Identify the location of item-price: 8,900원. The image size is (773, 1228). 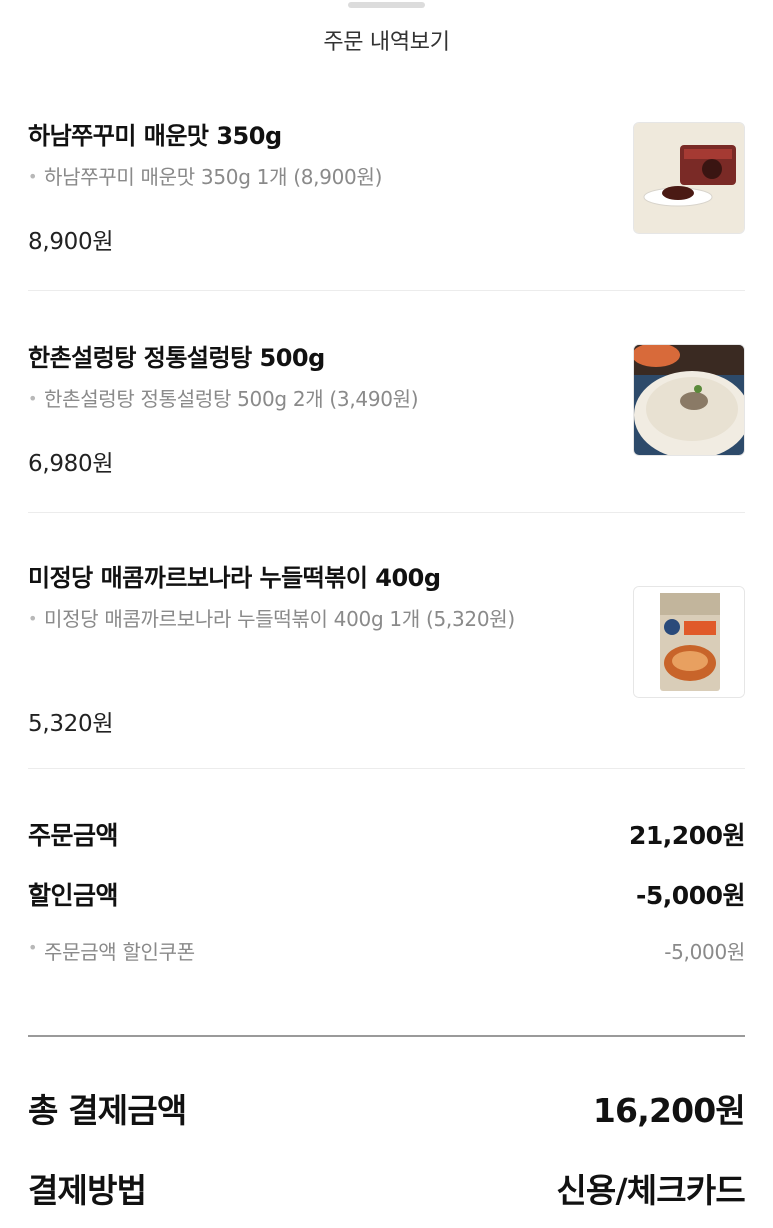
(71, 242).